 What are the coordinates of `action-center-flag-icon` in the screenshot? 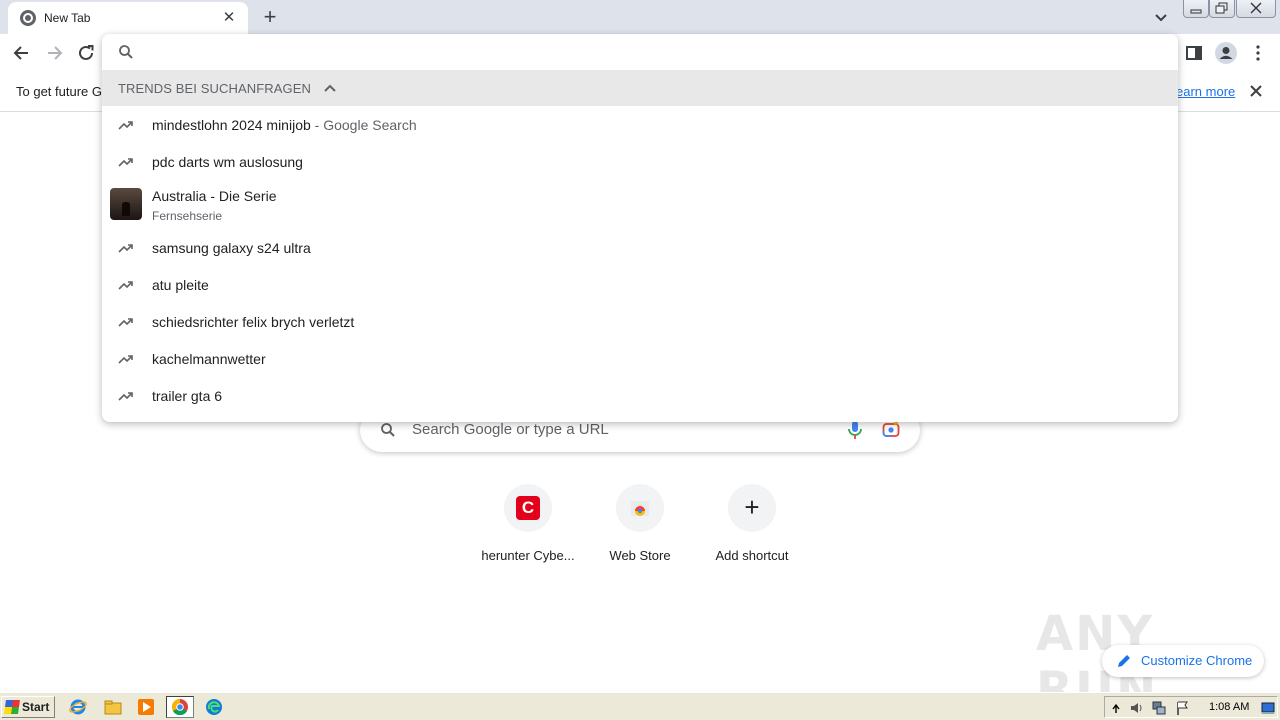 It's located at (1183, 708).